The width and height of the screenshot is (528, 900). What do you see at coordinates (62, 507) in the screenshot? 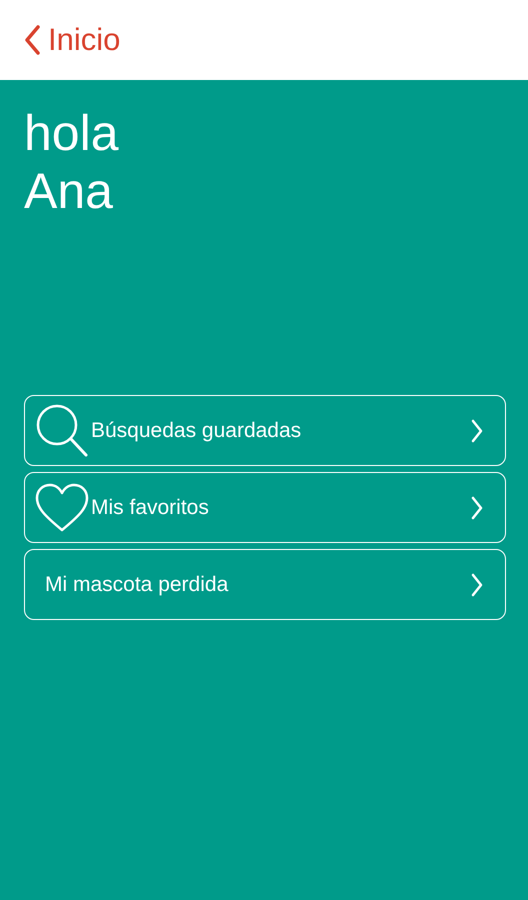
I see `heart-icon` at bounding box center [62, 507].